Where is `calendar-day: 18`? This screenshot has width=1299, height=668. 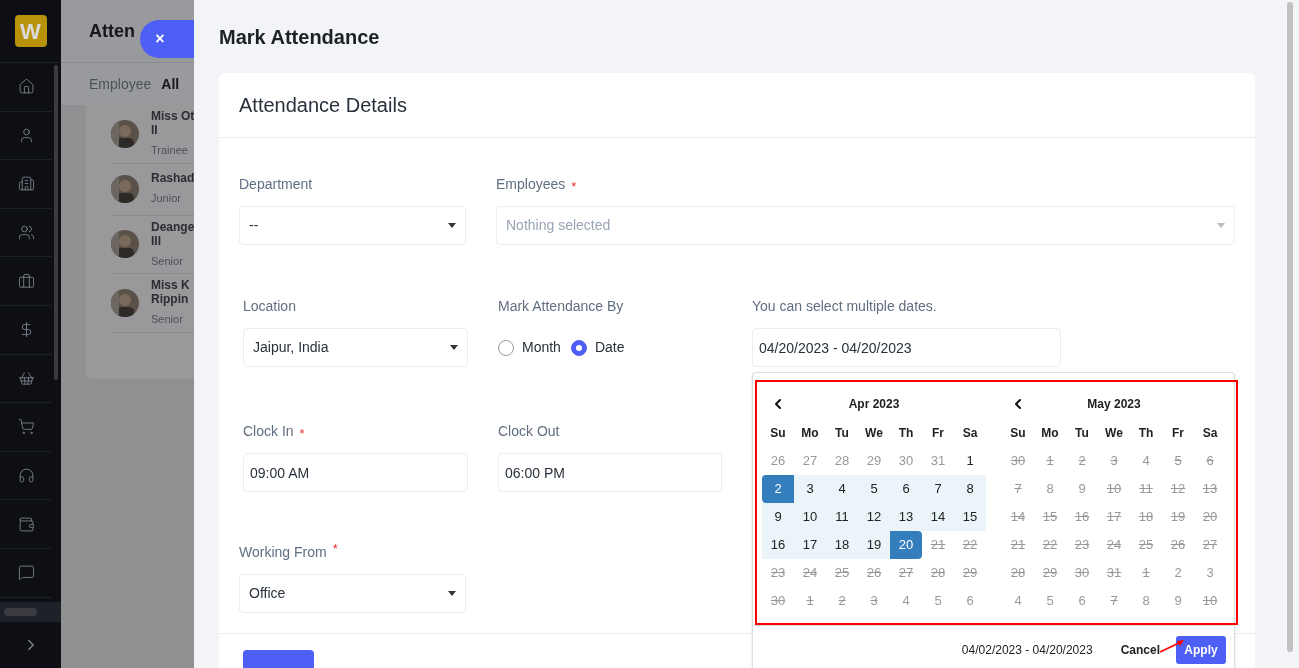 calendar-day: 18 is located at coordinates (842, 545).